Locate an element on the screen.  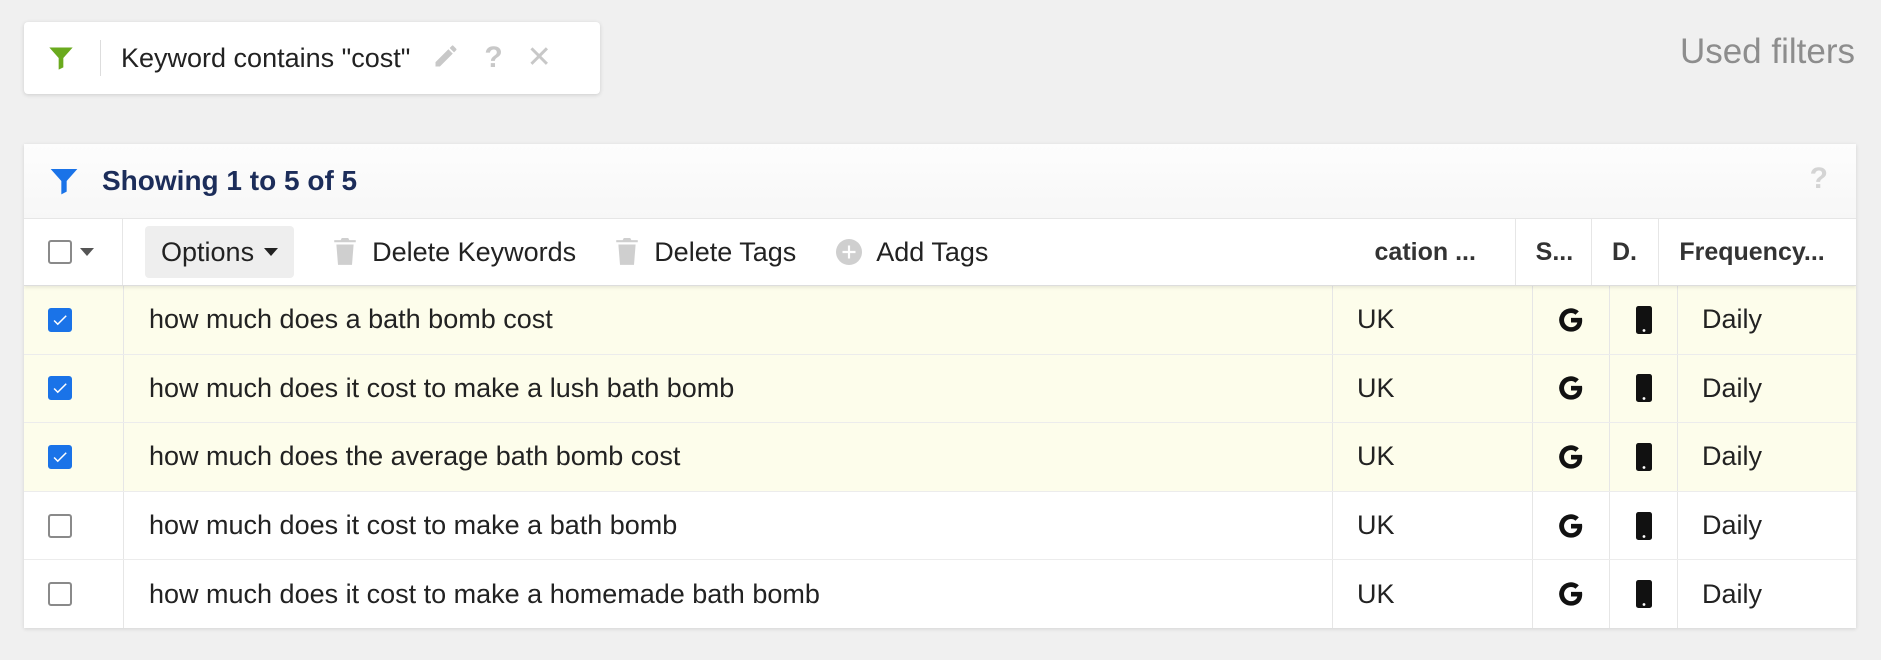
filter-actions: ? ✕ is located at coordinates (492, 58).